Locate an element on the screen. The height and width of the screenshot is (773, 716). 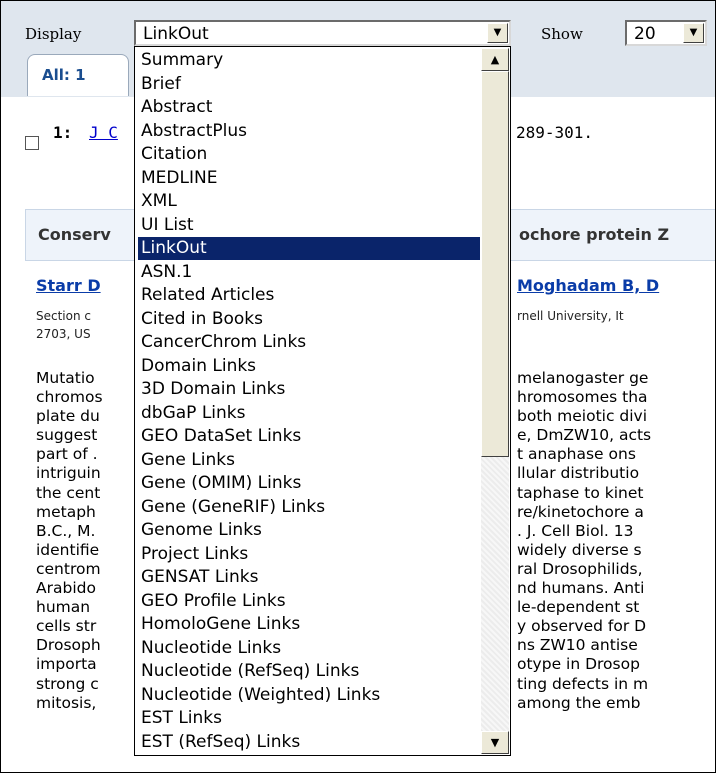
dropdown-scrollbar: ▲ ▼ is located at coordinates (495, 401).